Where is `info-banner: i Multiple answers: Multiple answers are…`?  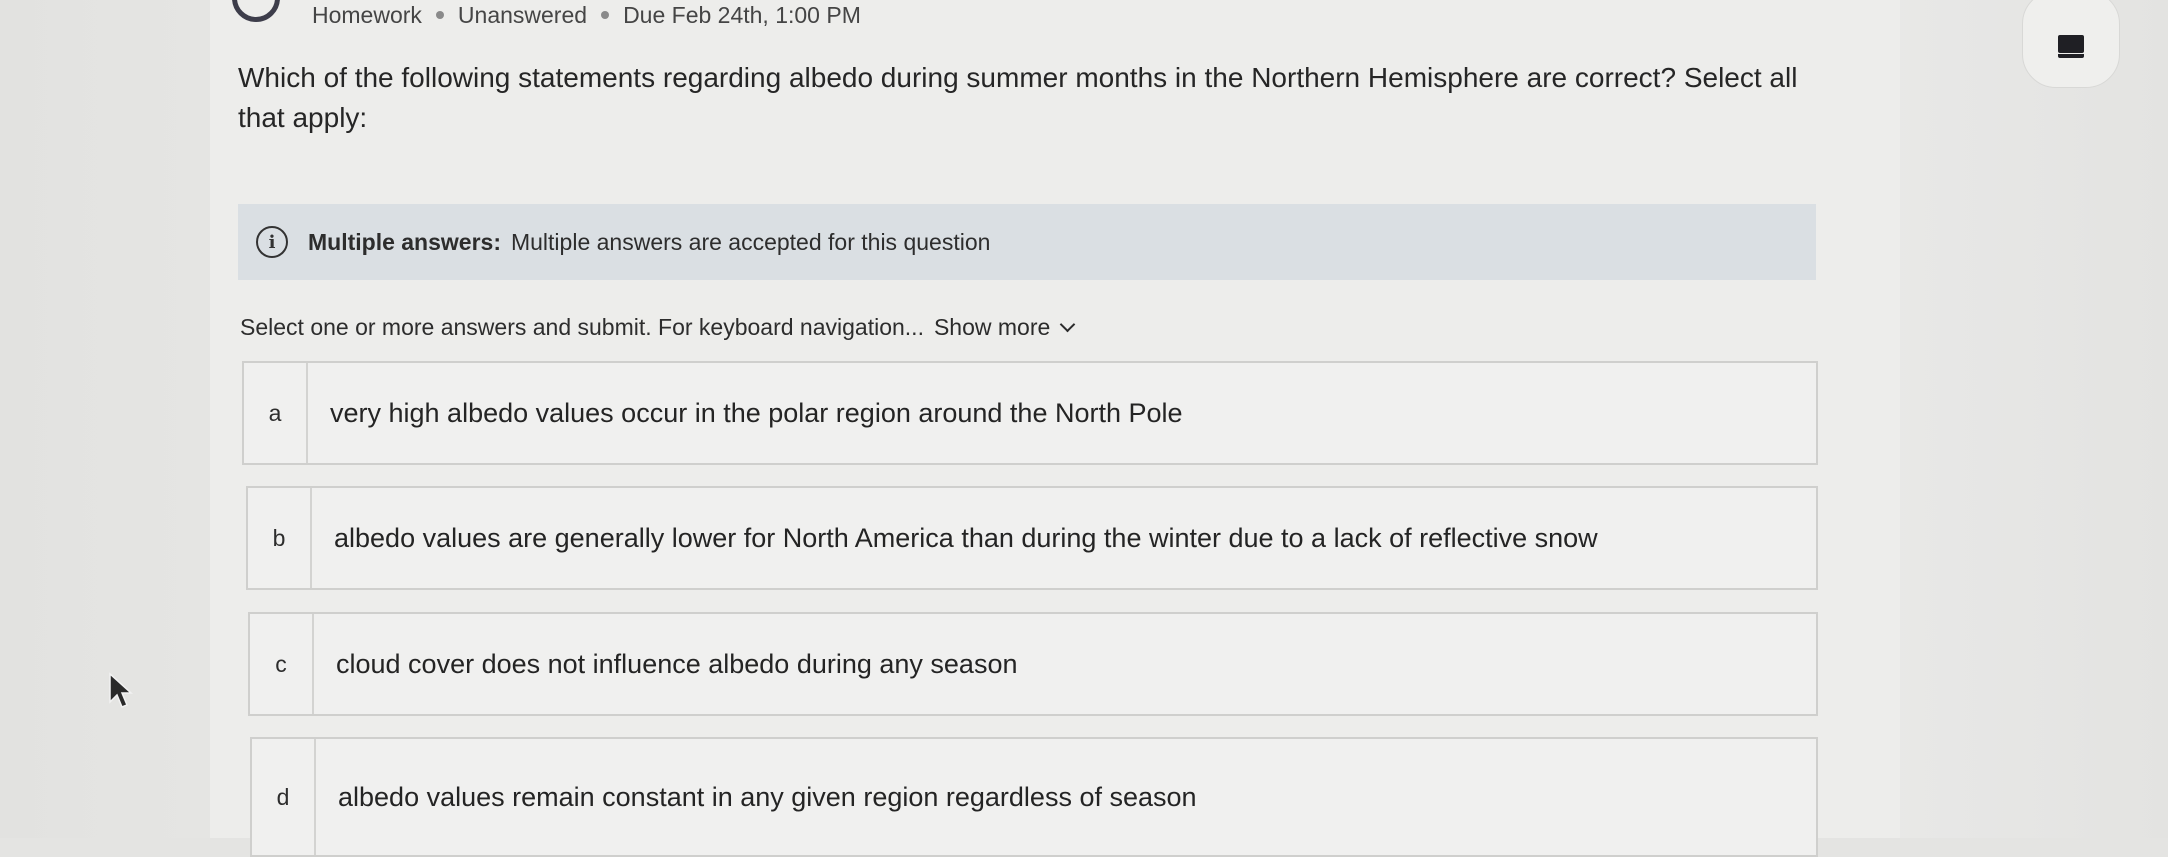 info-banner: i Multiple answers: Multiple answers are… is located at coordinates (1027, 242).